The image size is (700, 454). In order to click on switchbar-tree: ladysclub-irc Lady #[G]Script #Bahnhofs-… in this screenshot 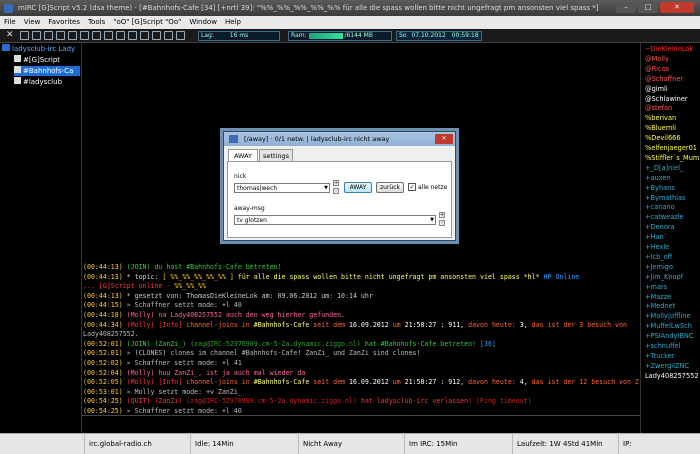, I will do `click(41, 238)`.